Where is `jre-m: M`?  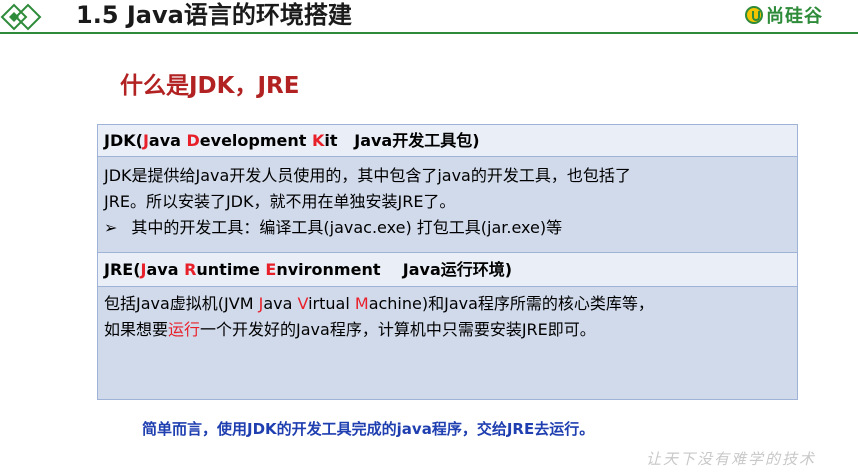 jre-m: M is located at coordinates (361, 303).